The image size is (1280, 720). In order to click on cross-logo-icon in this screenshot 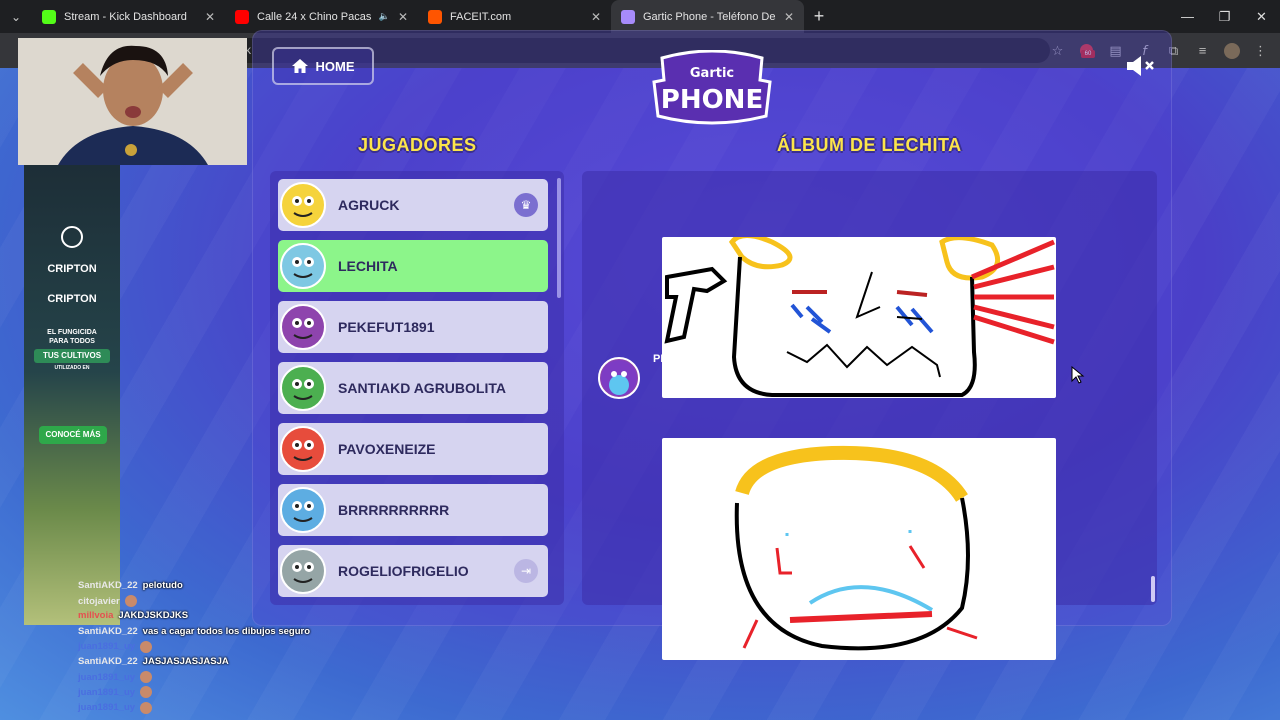, I will do `click(72, 237)`.